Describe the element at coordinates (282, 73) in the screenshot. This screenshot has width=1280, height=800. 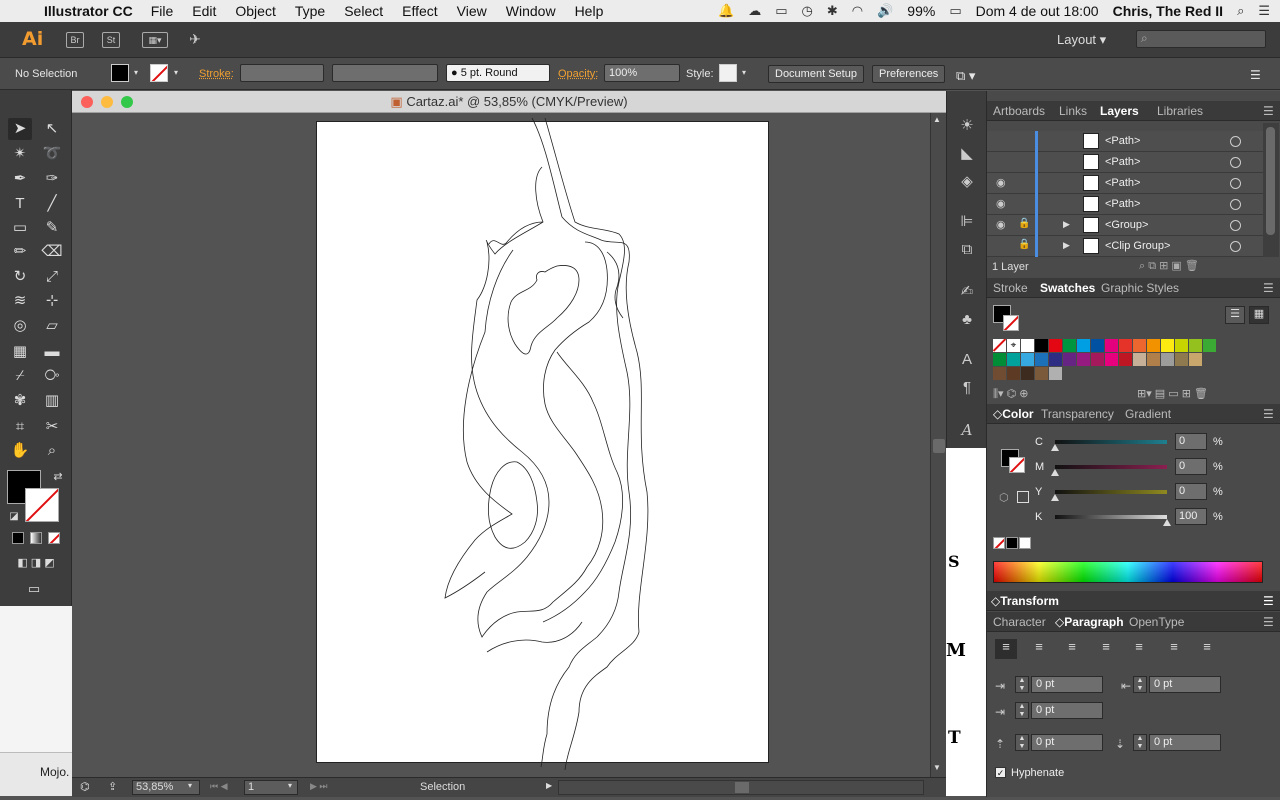
I see `stroke-weight-field` at that location.